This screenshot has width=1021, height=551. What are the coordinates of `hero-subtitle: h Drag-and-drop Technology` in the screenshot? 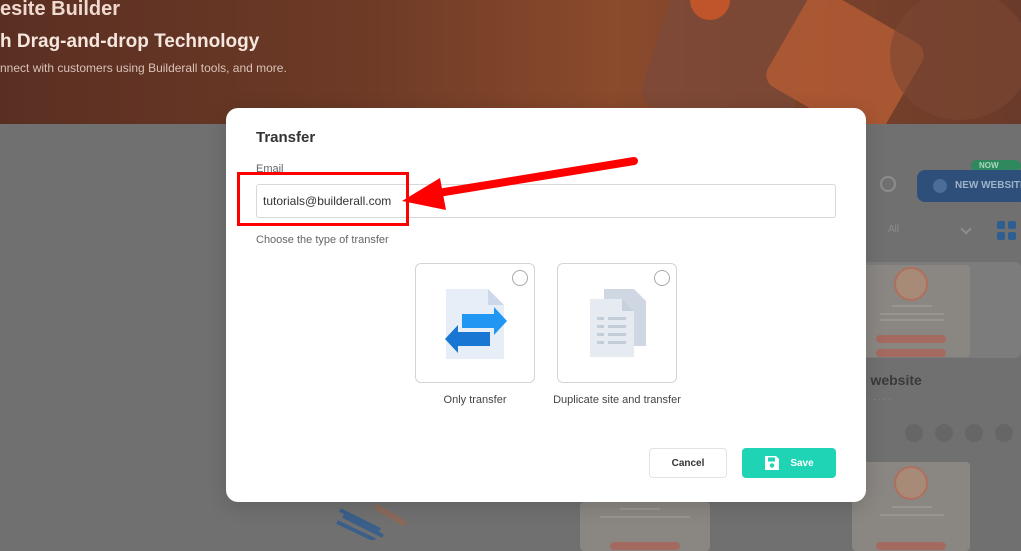 It's located at (130, 41).